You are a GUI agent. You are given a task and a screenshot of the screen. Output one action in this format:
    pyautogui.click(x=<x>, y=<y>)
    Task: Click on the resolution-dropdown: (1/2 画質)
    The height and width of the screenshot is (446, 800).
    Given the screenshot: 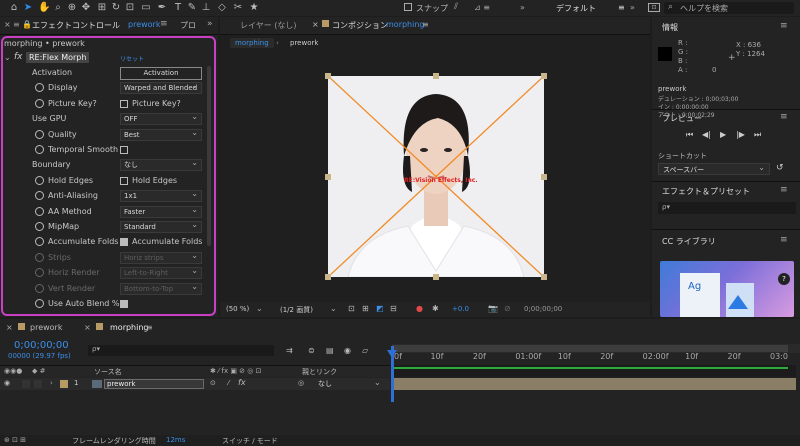 What is the action you would take?
    pyautogui.click(x=296, y=310)
    